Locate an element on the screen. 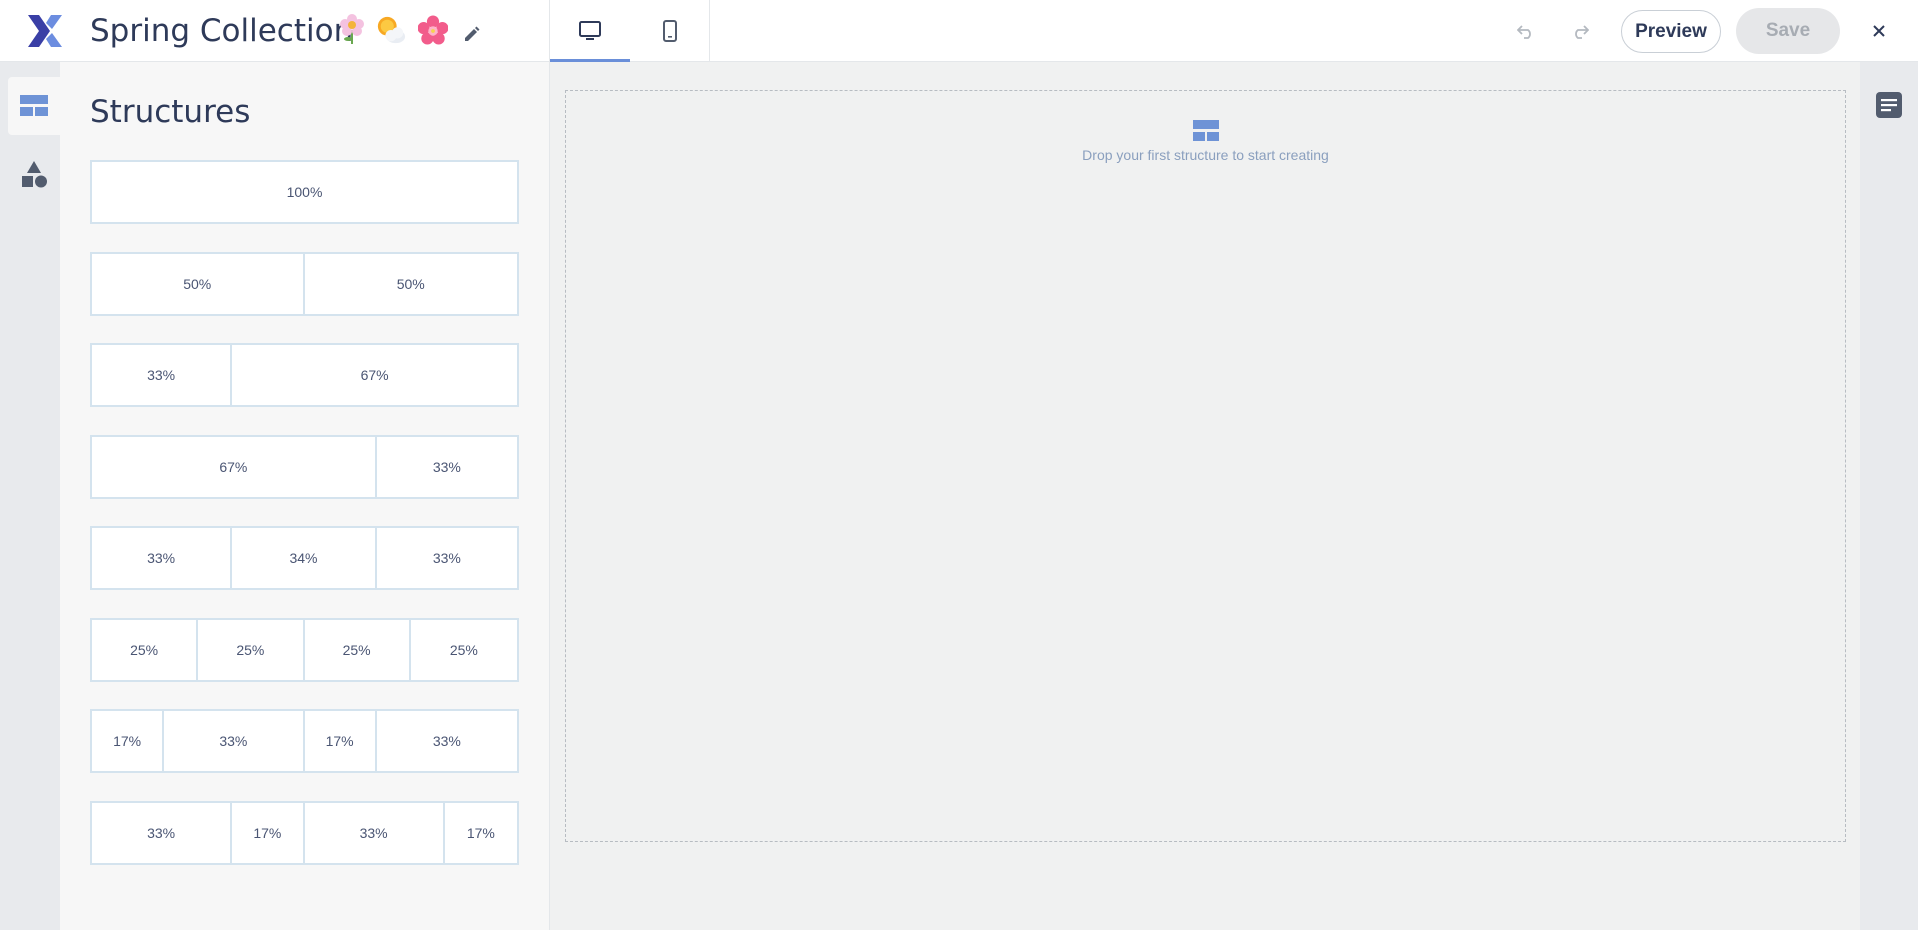 The height and width of the screenshot is (930, 1918). top-bar: Spring Collection Preview Save is located at coordinates (959, 31).